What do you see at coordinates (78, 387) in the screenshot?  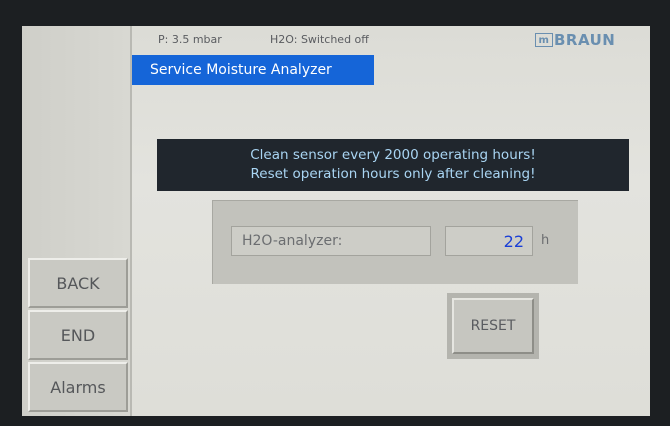 I see `alarms-button: Alarms` at bounding box center [78, 387].